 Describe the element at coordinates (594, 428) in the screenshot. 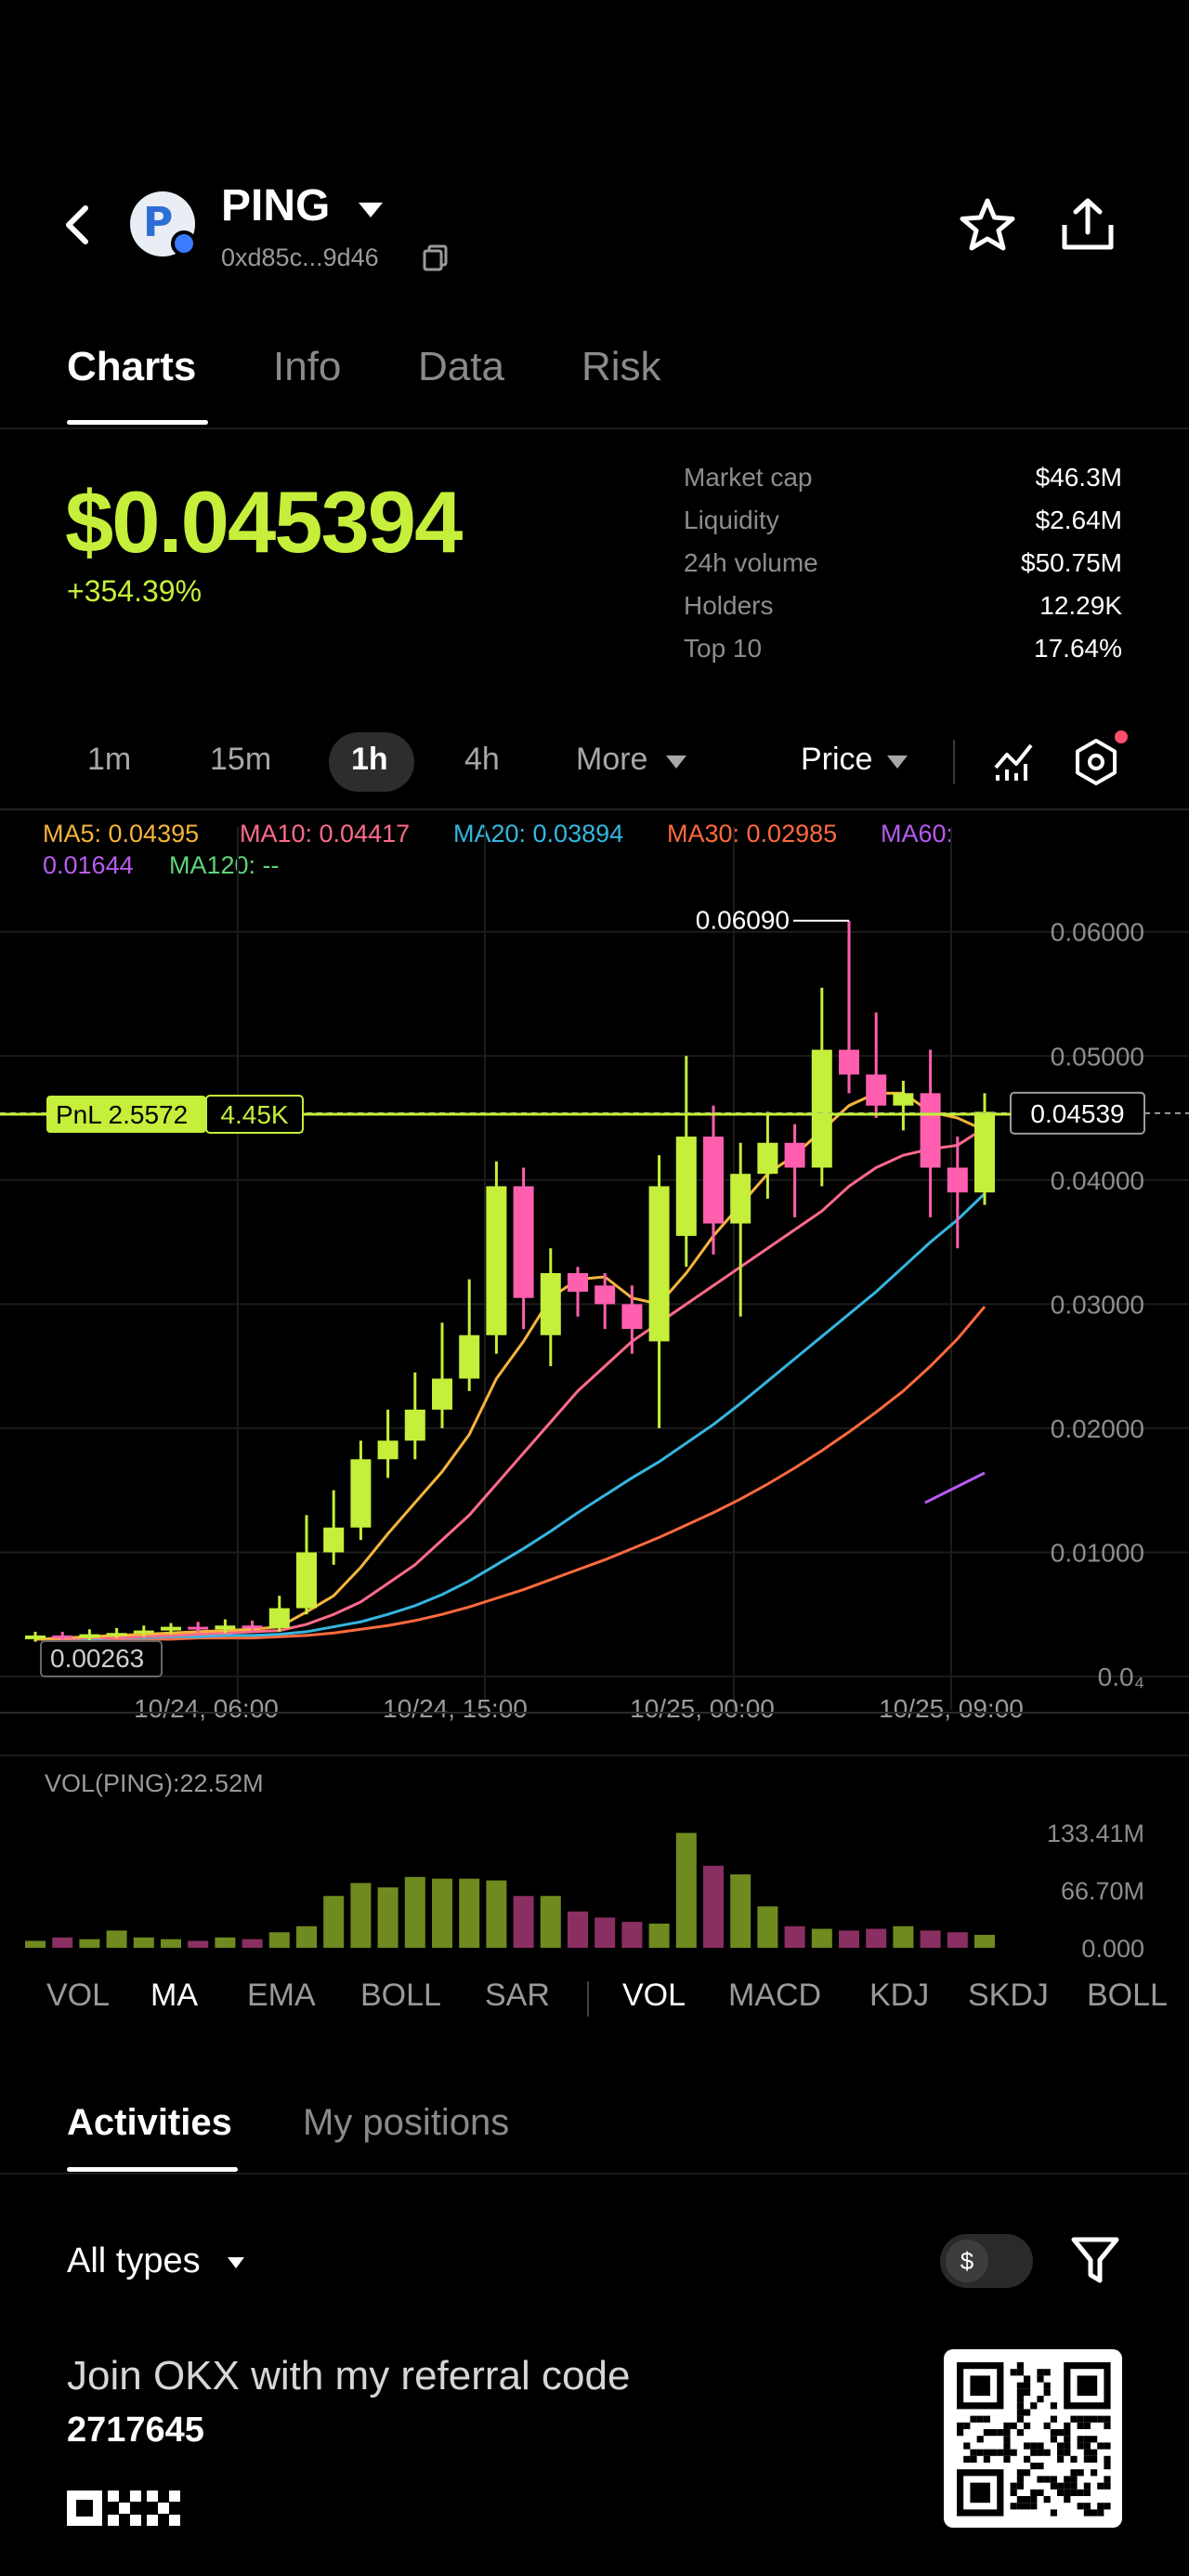

I see `divider` at that location.